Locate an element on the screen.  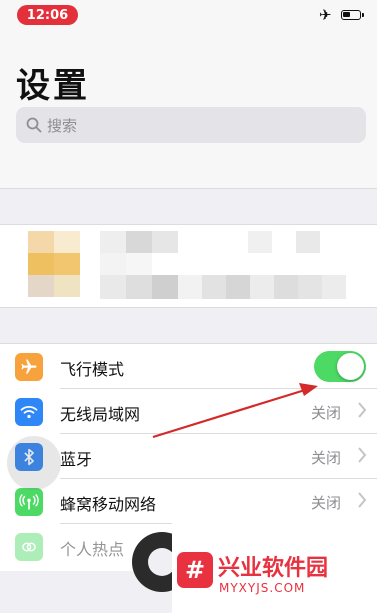
watermark: # 兴业软件园 MYXYJS.COM is located at coordinates (254, 567).